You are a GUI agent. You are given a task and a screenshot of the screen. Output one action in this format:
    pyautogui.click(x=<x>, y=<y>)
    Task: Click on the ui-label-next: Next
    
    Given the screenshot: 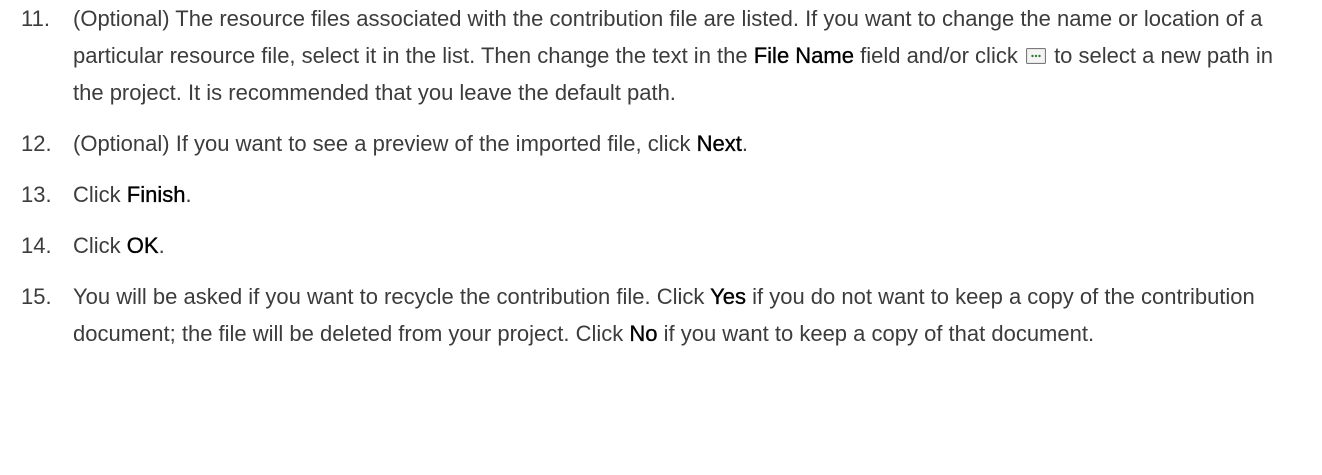 What is the action you would take?
    pyautogui.click(x=719, y=143)
    